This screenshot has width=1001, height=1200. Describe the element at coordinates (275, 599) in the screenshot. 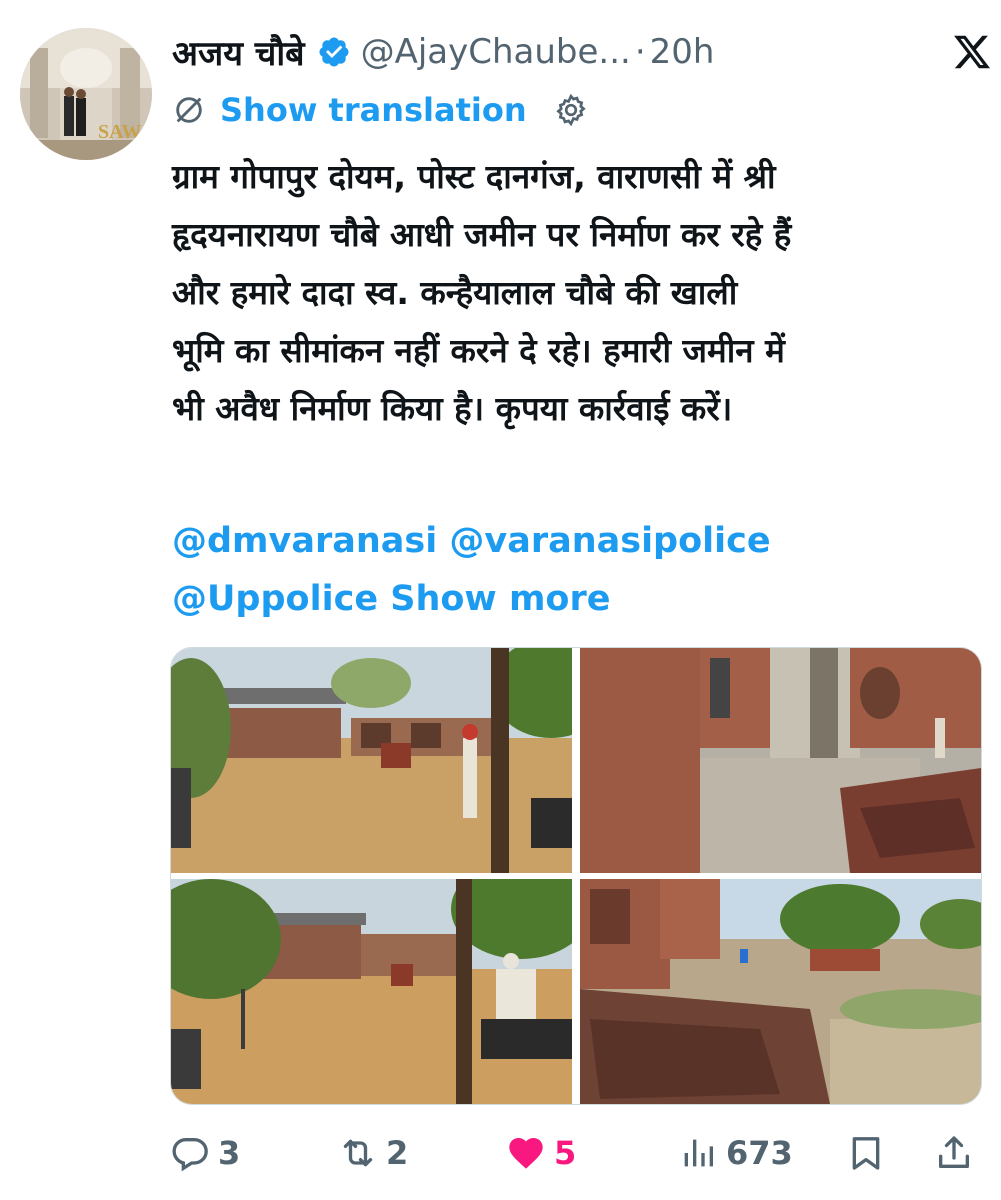

I see `mention-uppolice: @Uppolice` at that location.